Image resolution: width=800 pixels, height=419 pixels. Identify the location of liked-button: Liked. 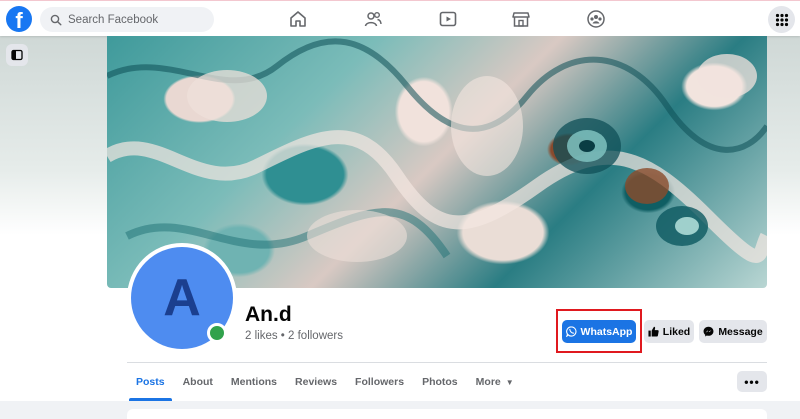
(669, 331).